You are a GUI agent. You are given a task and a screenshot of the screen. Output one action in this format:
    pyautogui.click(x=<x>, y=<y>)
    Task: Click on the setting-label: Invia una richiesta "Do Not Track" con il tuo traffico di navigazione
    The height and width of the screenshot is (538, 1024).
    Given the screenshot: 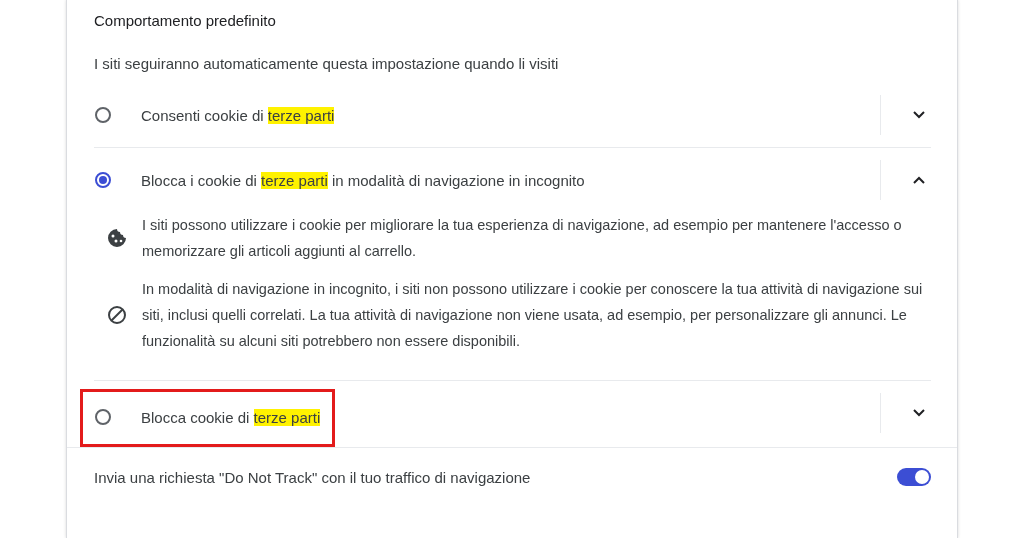 What is the action you would take?
    pyautogui.click(x=312, y=477)
    